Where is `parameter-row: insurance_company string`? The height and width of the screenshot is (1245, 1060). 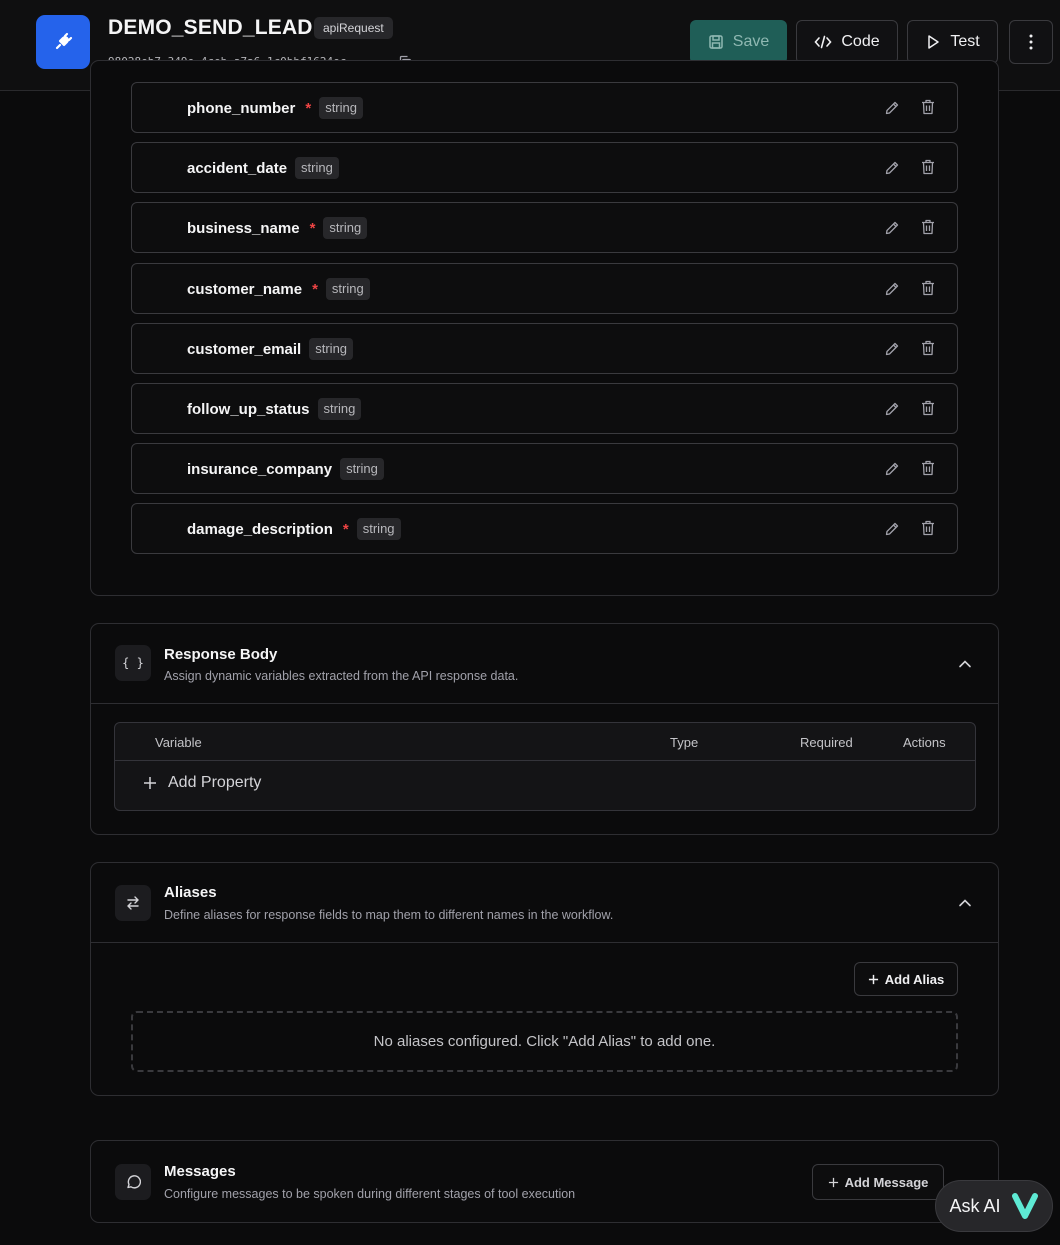
parameter-row: insurance_company string is located at coordinates (544, 468).